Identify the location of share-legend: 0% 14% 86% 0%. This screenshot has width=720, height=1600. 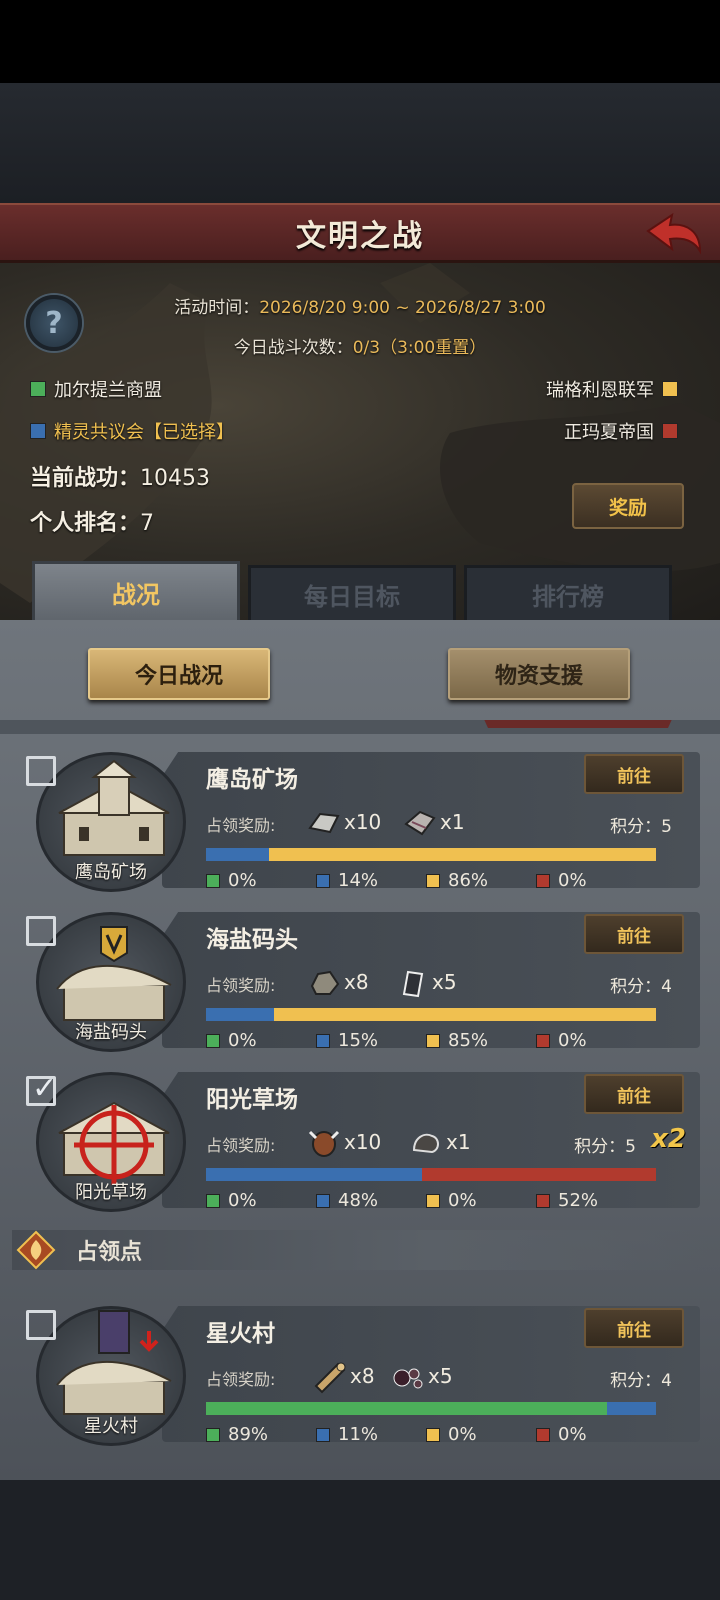
(441, 880).